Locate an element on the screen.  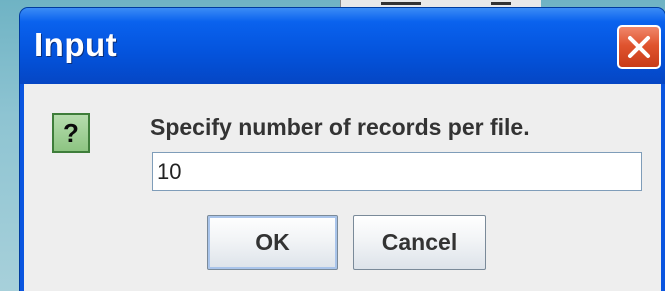
close-button is located at coordinates (639, 47).